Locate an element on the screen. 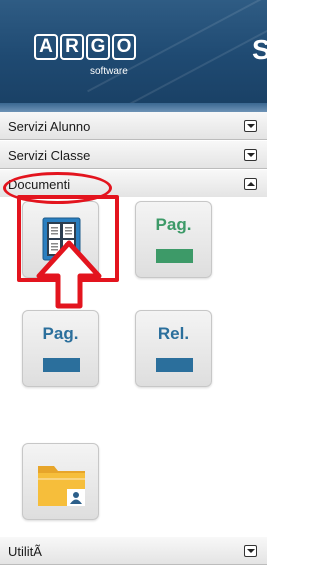  menu-section-label: Servizi Alunno is located at coordinates (49, 126).